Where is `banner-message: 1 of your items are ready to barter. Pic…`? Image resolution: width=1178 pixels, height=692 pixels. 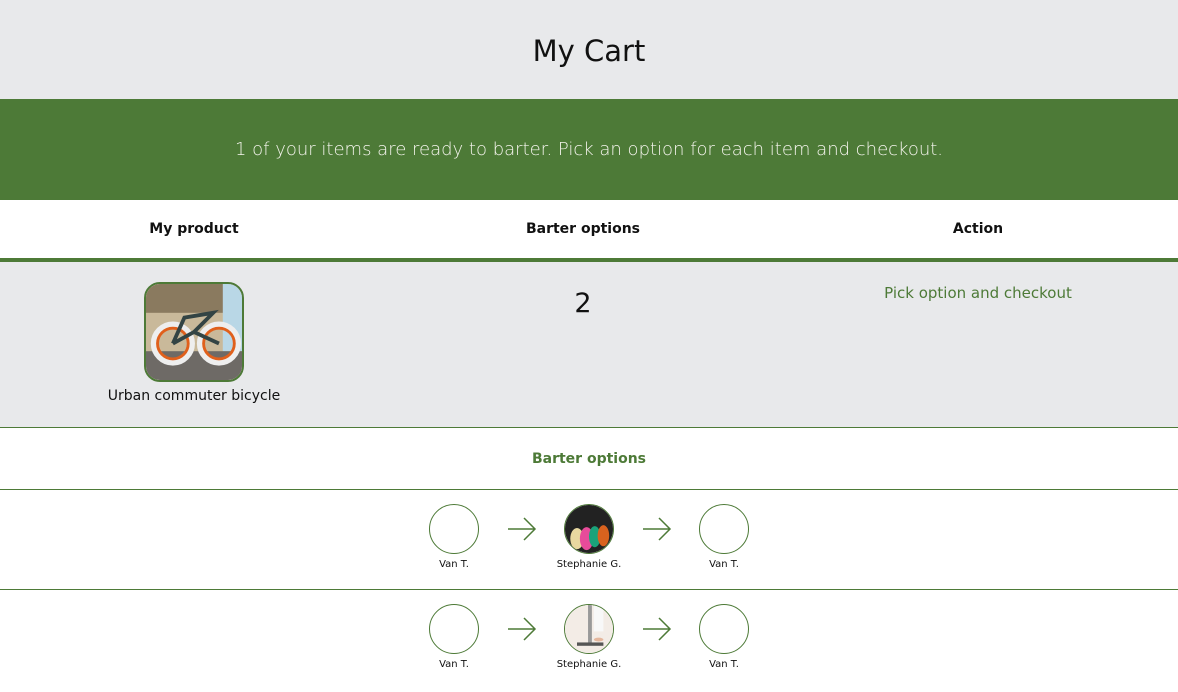
banner-message: 1 of your items are ready to barter. Pic… is located at coordinates (589, 149).